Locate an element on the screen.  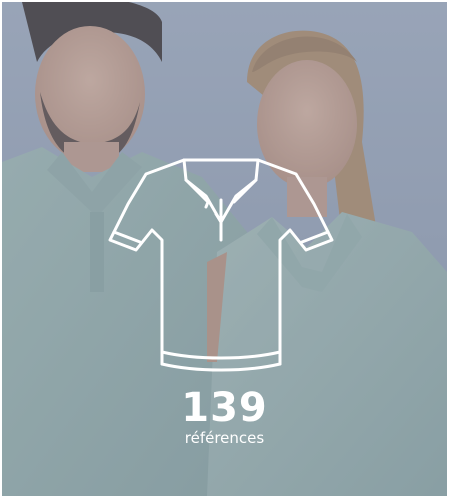
reference-label: références is located at coordinates (224, 438).